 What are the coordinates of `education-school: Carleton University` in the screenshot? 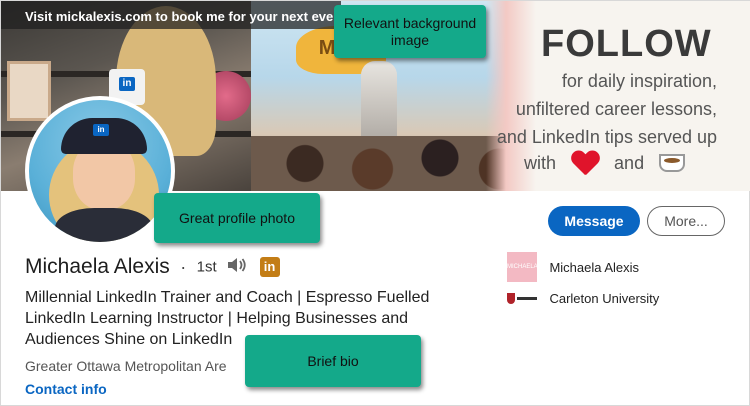 It's located at (583, 304).